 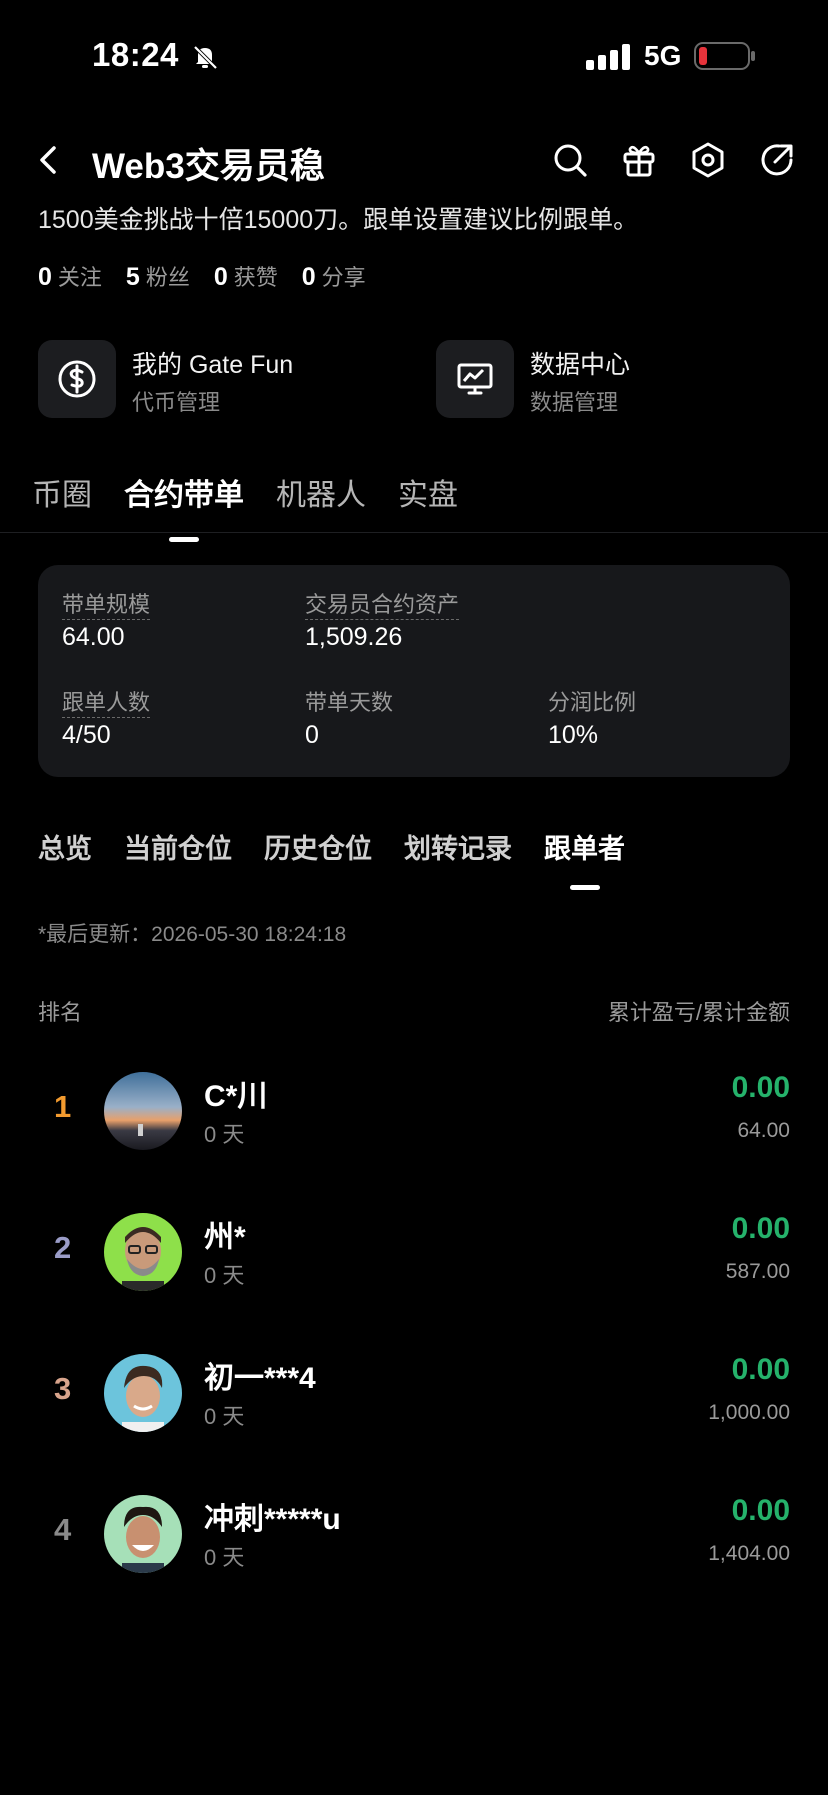 What do you see at coordinates (236, 1096) in the screenshot?
I see `follower-name: C*川` at bounding box center [236, 1096].